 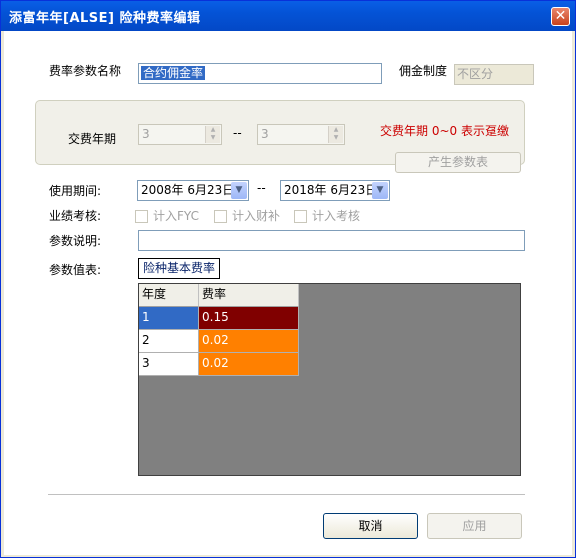 What do you see at coordinates (370, 526) in the screenshot?
I see `cancel-button: 取消` at bounding box center [370, 526].